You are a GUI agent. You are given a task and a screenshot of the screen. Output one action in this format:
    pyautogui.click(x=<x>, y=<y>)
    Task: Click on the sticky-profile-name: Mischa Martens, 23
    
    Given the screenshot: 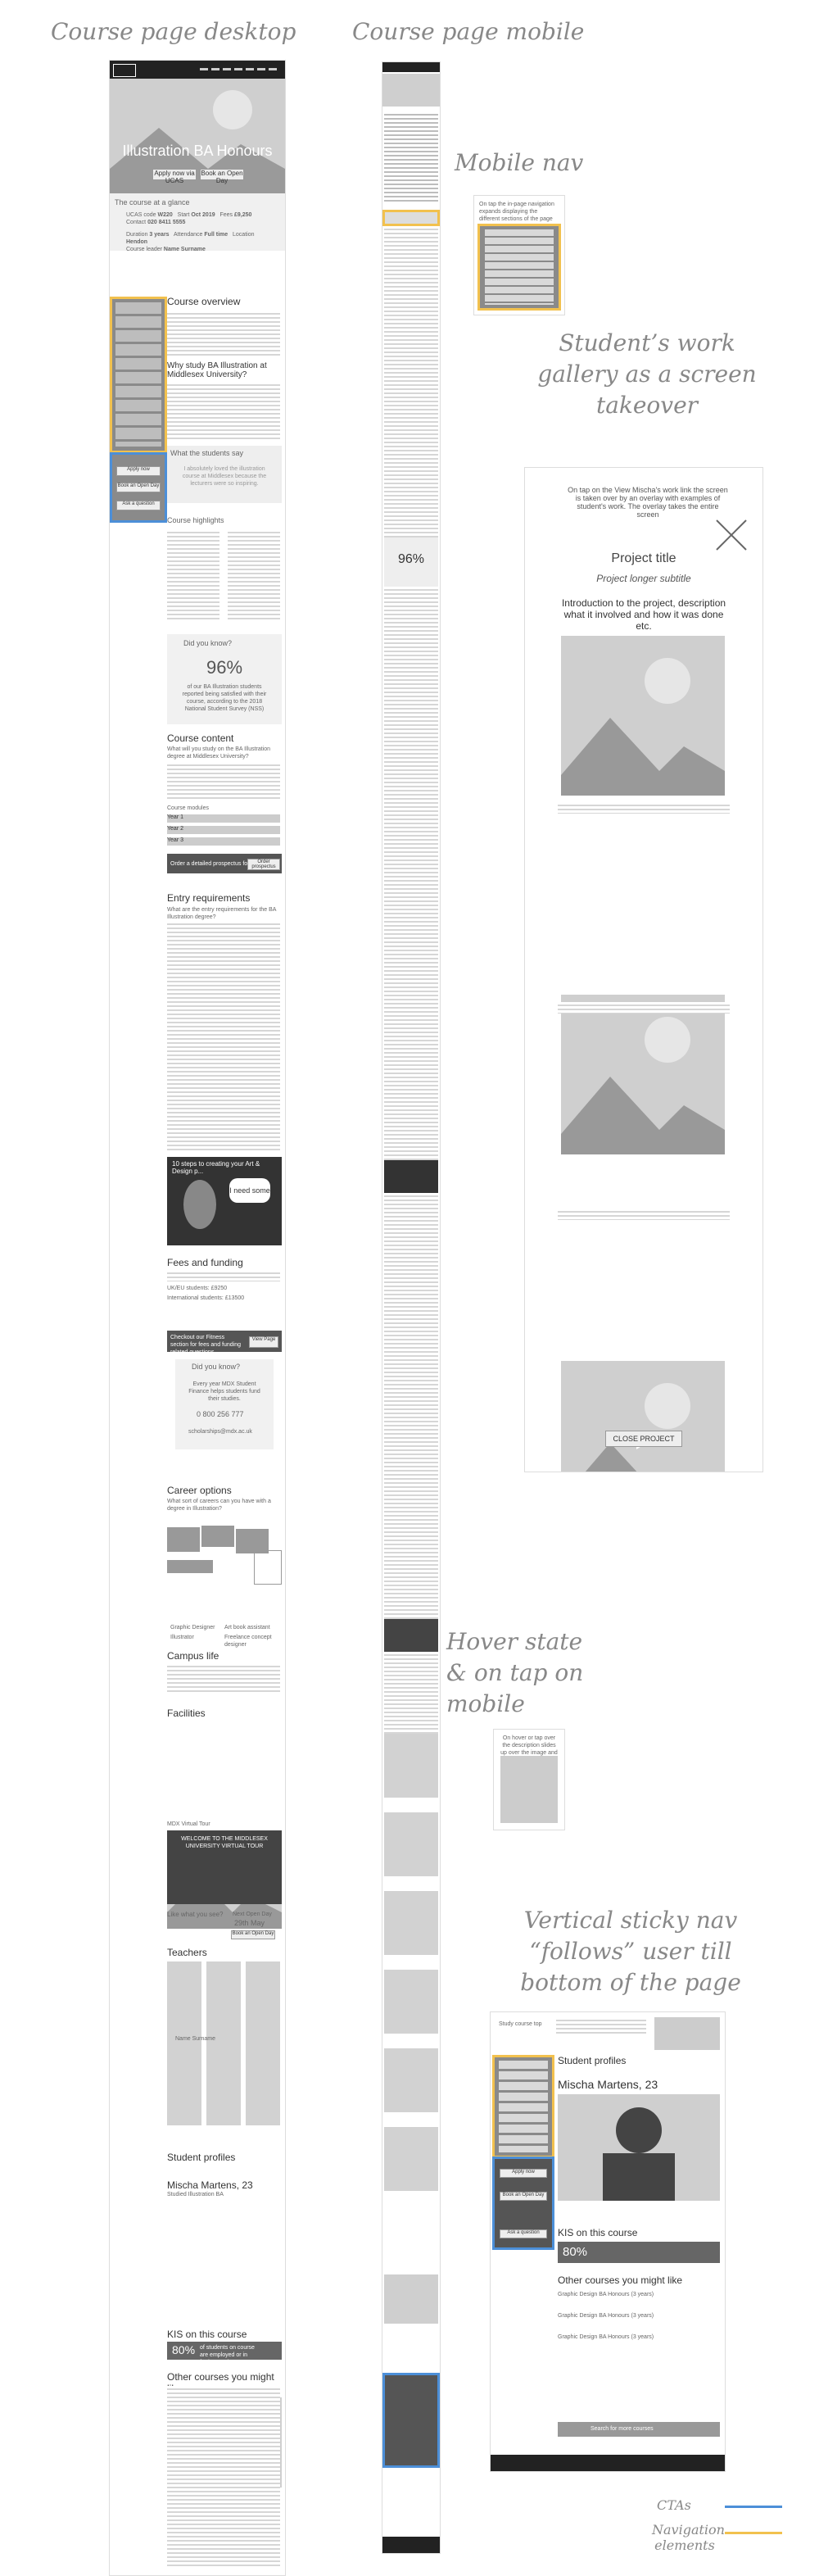 What is the action you would take?
    pyautogui.click(x=608, y=2084)
    